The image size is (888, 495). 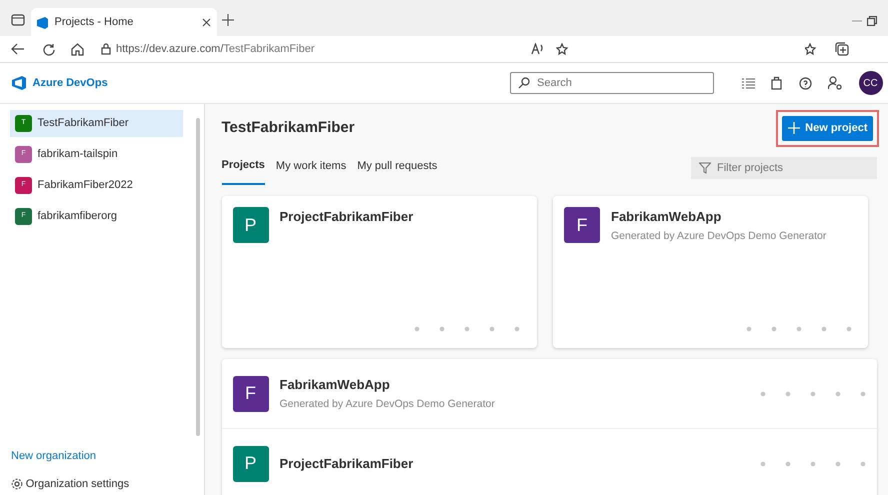 What do you see at coordinates (748, 83) in the screenshot?
I see `list-icon` at bounding box center [748, 83].